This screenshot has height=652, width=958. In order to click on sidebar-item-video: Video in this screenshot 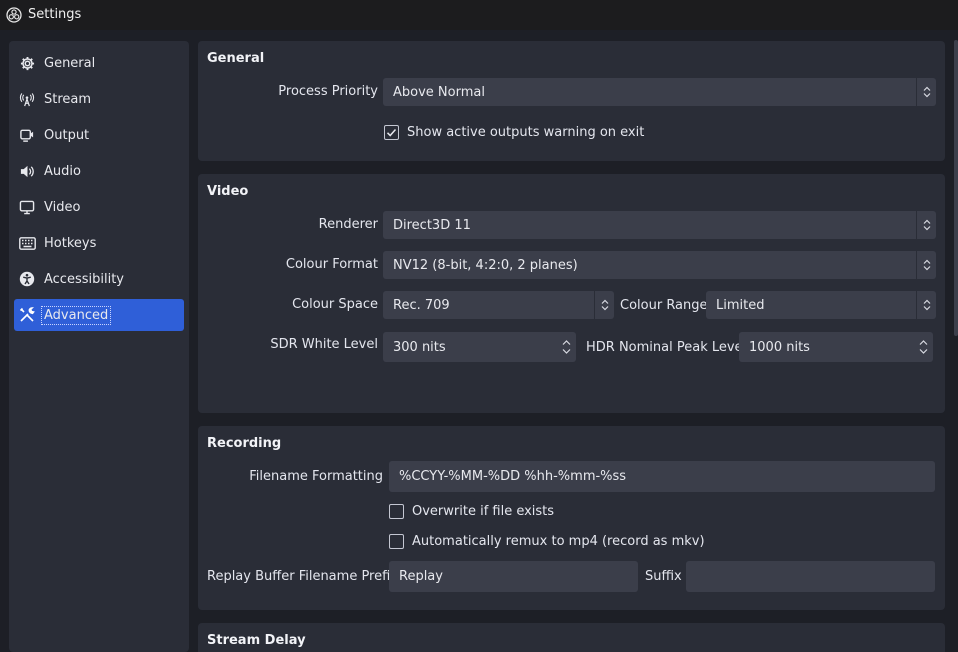, I will do `click(99, 207)`.